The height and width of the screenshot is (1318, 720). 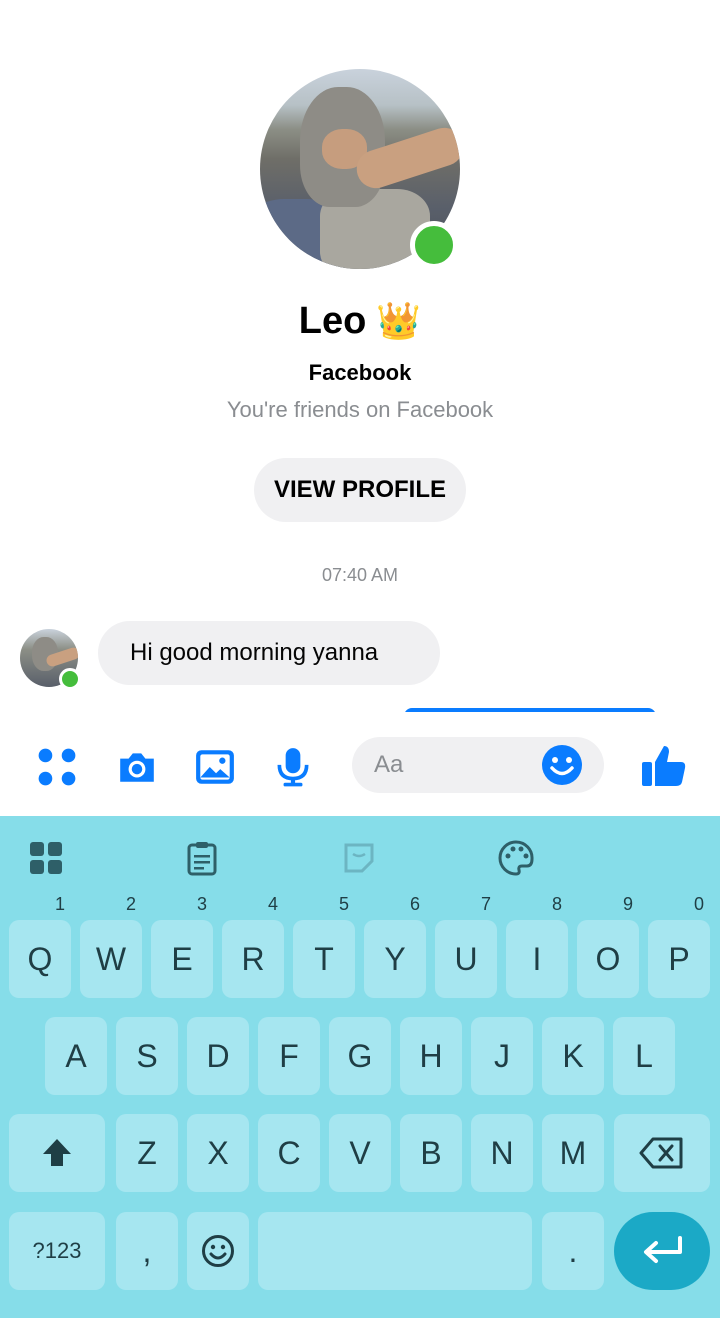 I want to click on crown-emoji: 👑, so click(x=399, y=320).